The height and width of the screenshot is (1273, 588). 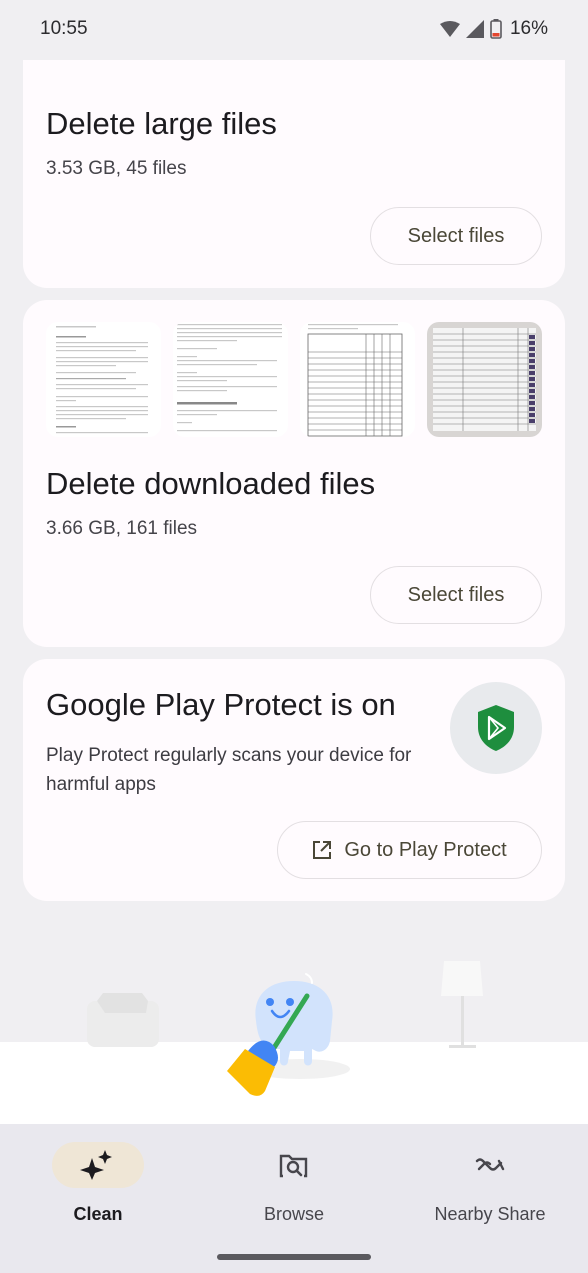 I want to click on nearby-share-icon, so click(x=490, y=1164).